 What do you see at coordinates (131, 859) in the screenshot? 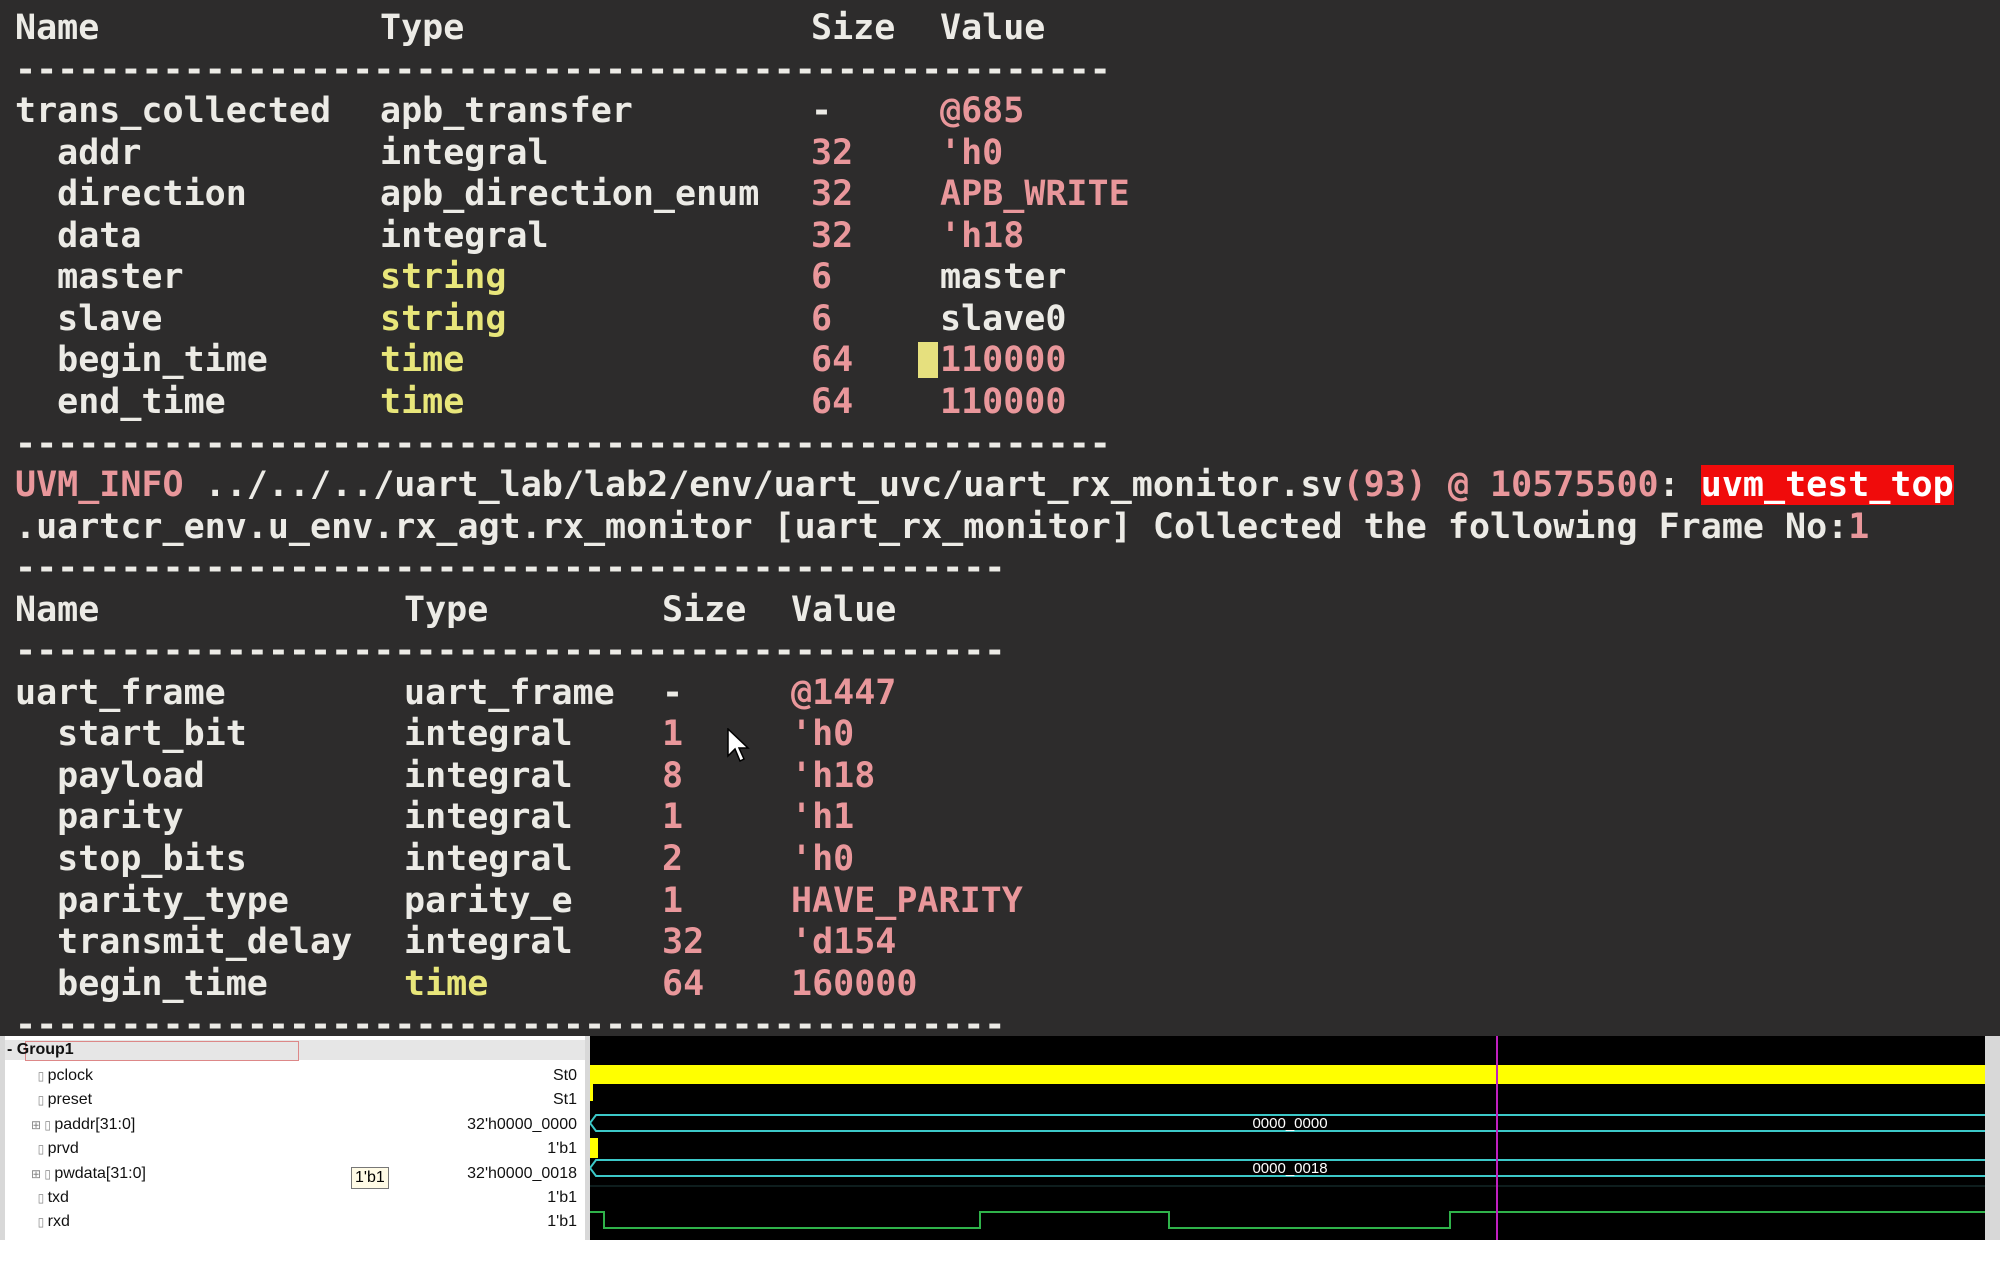
I see `field-name: stop_bits` at bounding box center [131, 859].